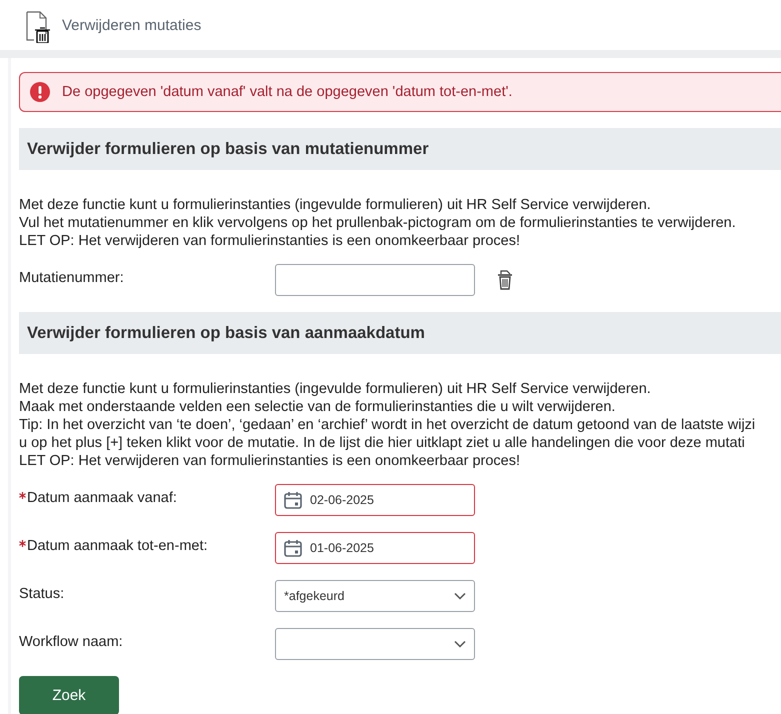 The image size is (781, 714). I want to click on paragraph-line: Maak met onderstaande velden een selectie van de formulierinstanties die u wilt verwijderen., so click(317, 407).